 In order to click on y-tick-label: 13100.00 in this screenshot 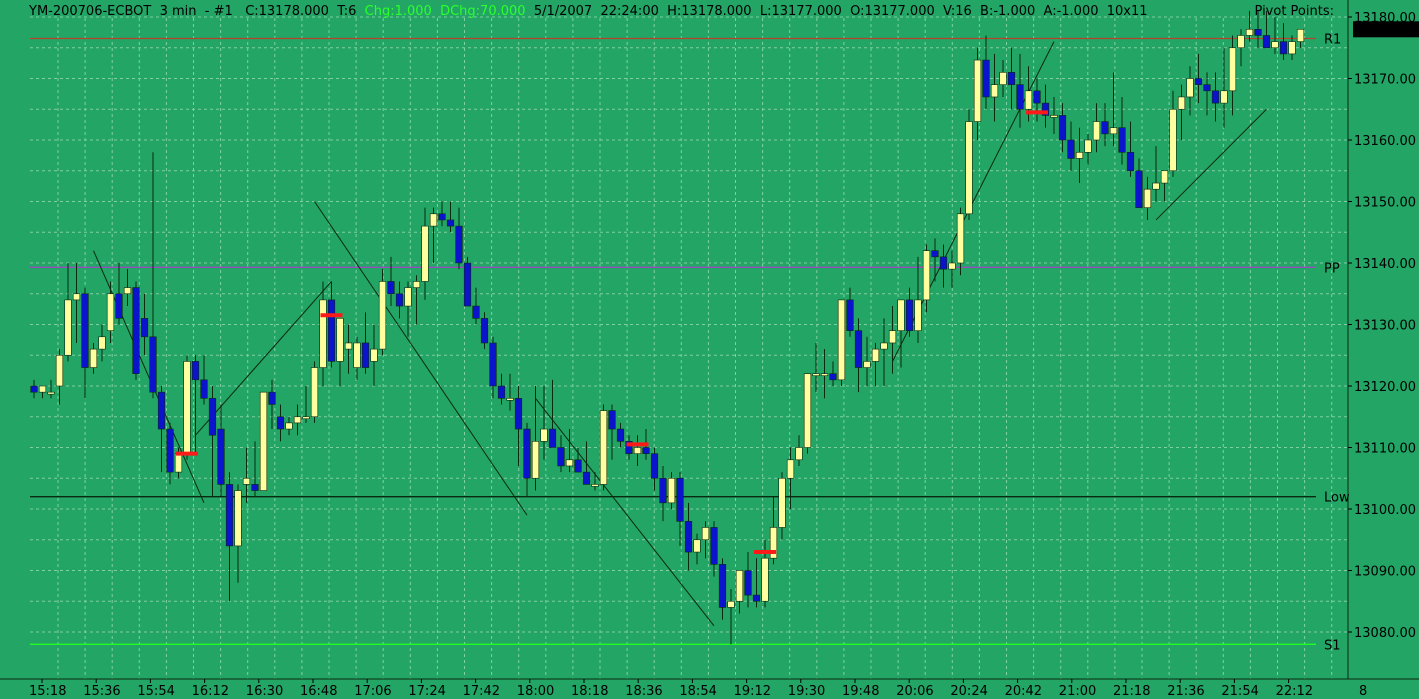, I will do `click(1385, 510)`.